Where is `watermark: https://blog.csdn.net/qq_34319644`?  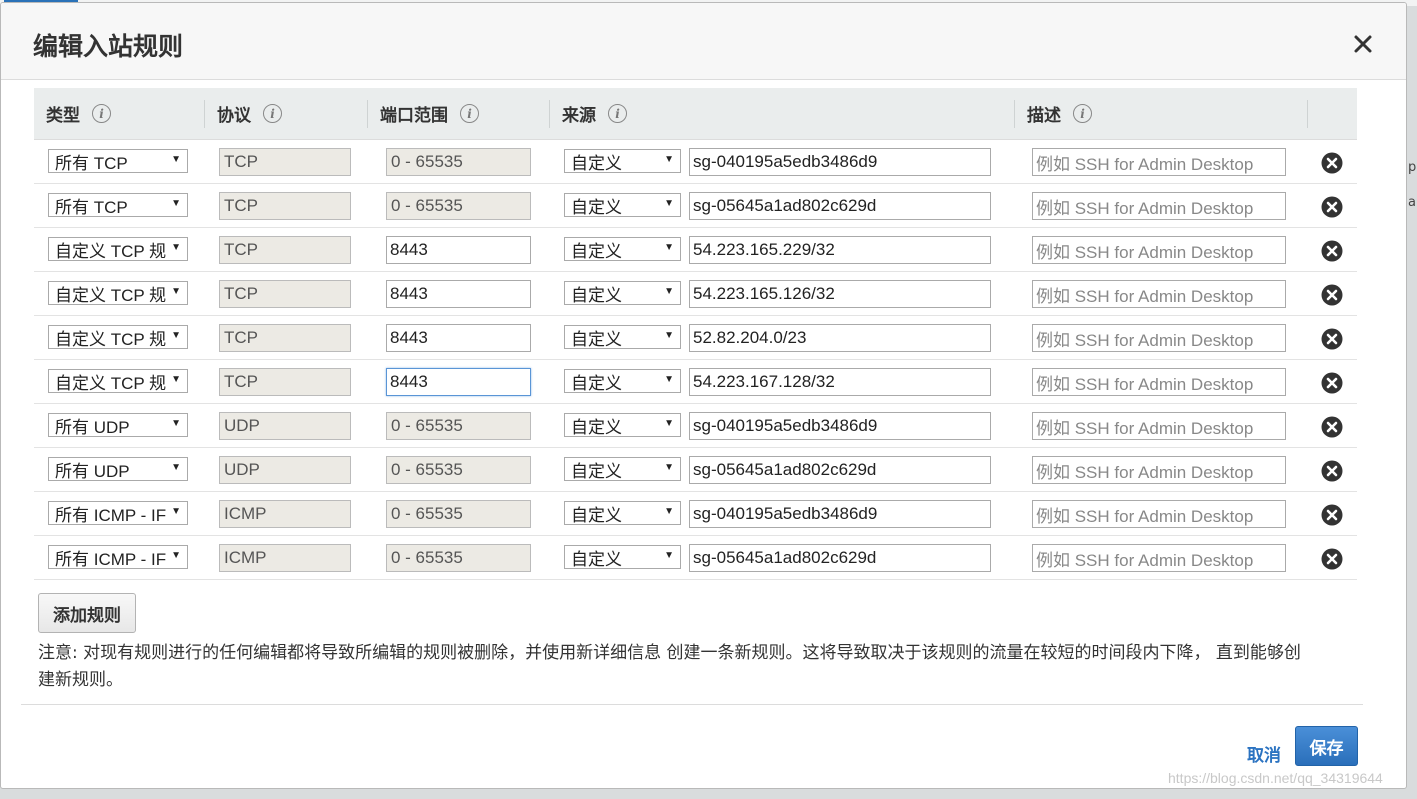
watermark: https://blog.csdn.net/qq_34319644 is located at coordinates (1275, 778).